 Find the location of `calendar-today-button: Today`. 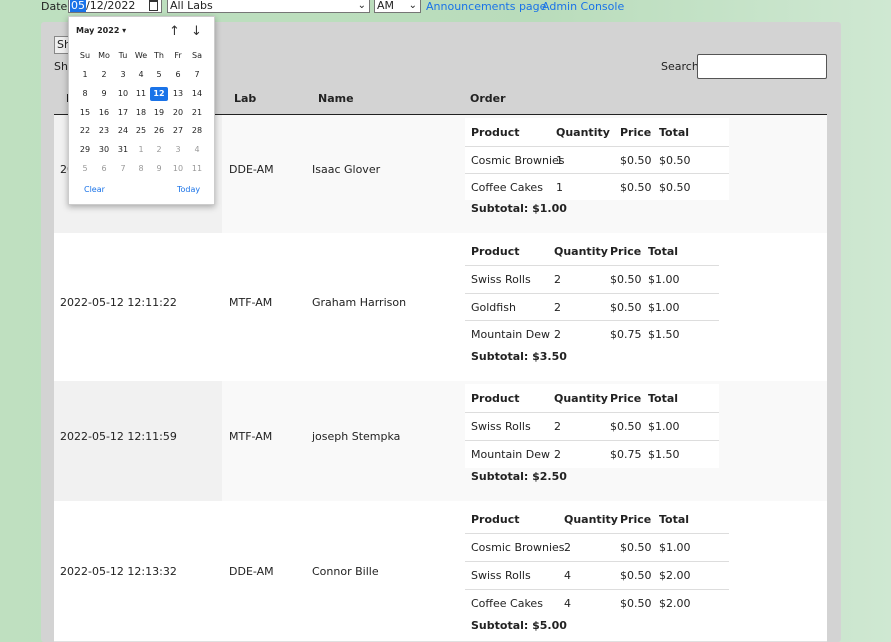

calendar-today-button: Today is located at coordinates (188, 189).